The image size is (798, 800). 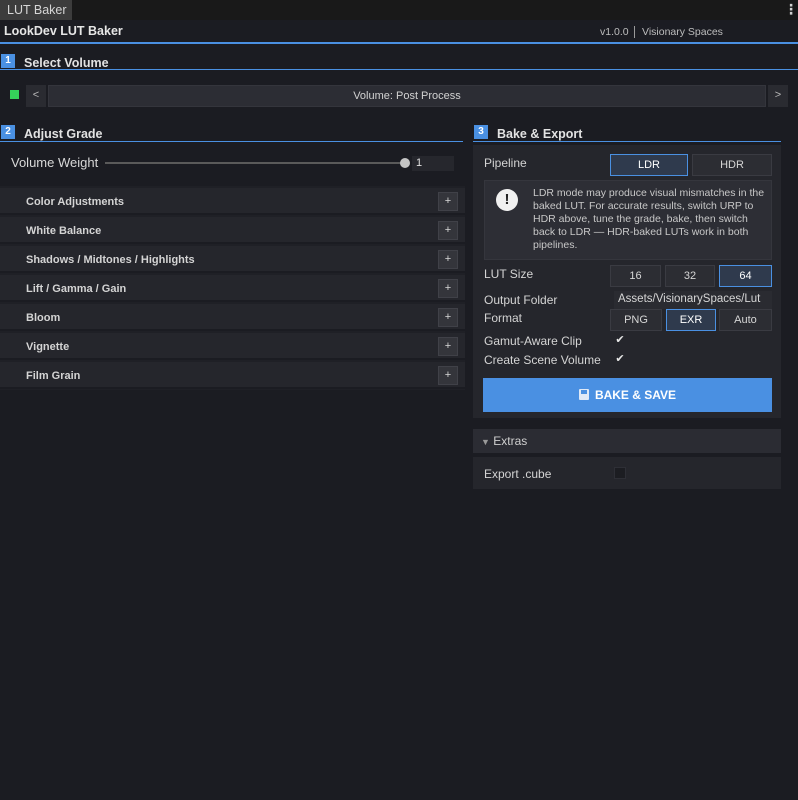 What do you see at coordinates (399, 43) in the screenshot?
I see `header-accent-line` at bounding box center [399, 43].